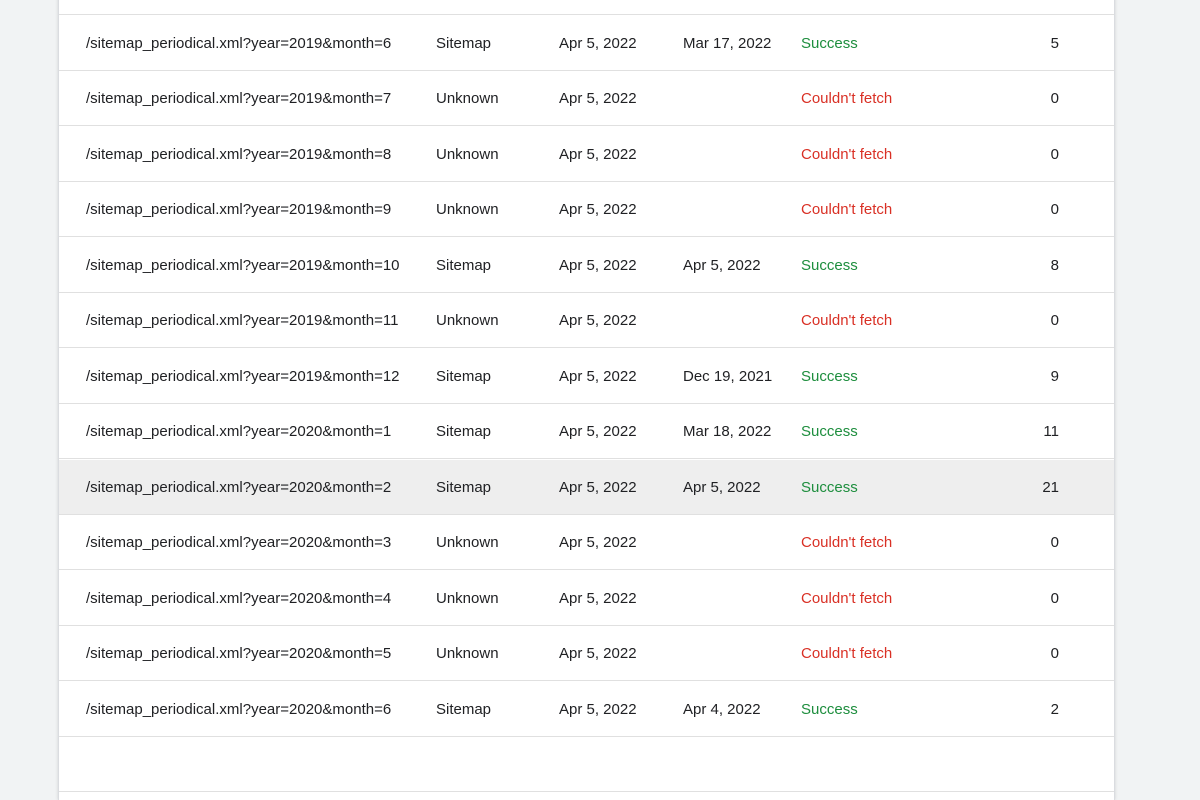 This screenshot has height=800, width=1200. What do you see at coordinates (1050, 487) in the screenshot?
I see `discovered-urls-cell: 21` at bounding box center [1050, 487].